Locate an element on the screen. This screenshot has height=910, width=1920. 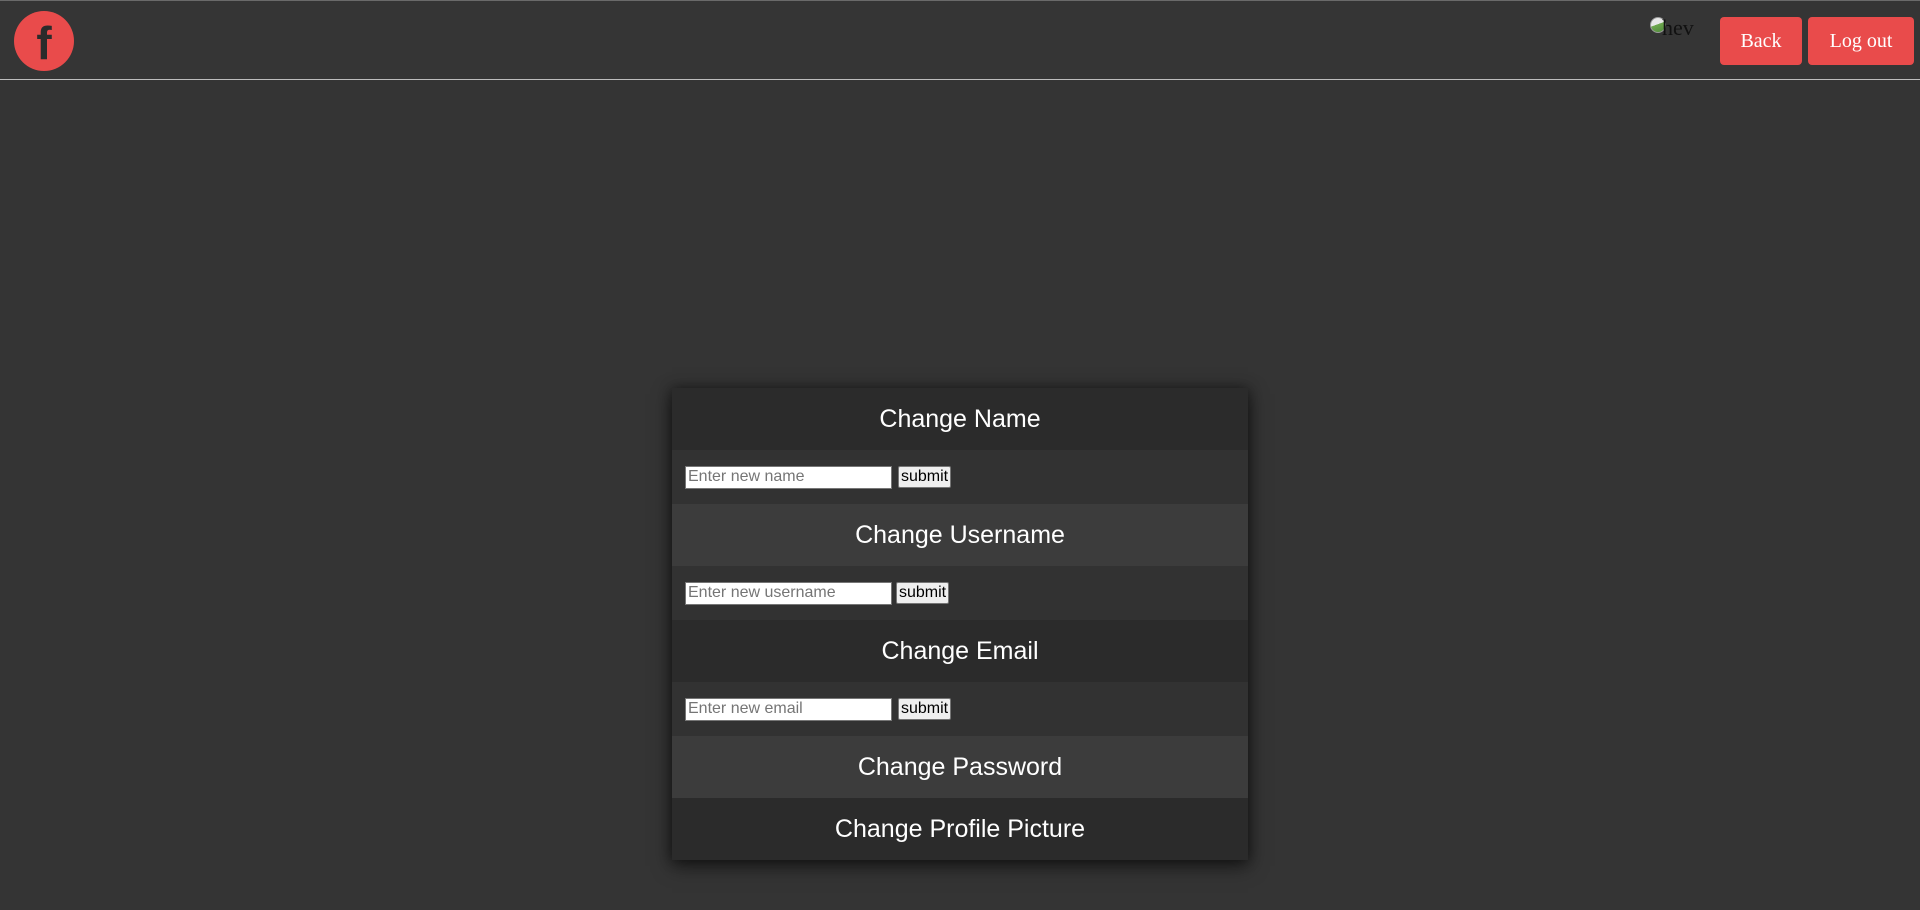
top-navbar: f hev Back Log out is located at coordinates (960, 40).